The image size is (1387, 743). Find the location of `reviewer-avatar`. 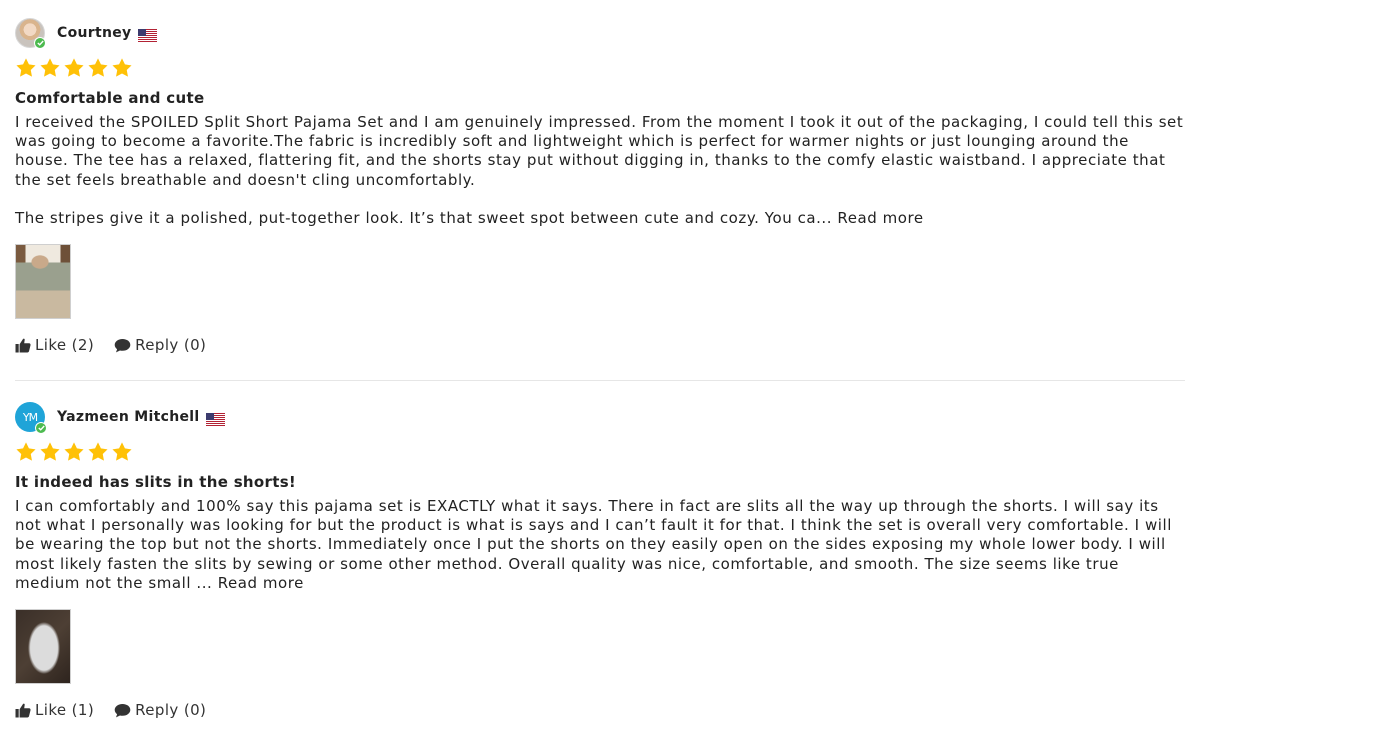

reviewer-avatar is located at coordinates (30, 33).